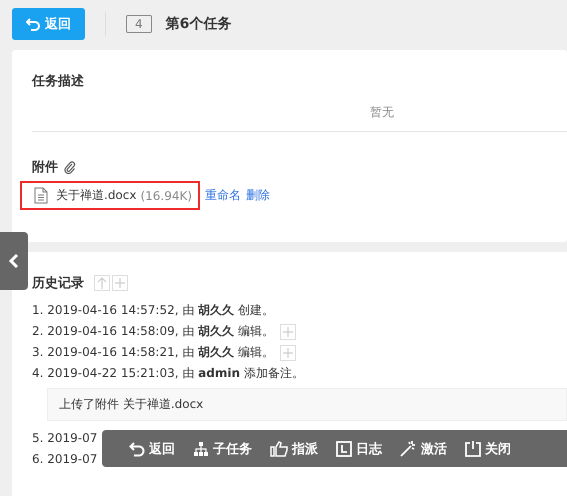  Describe the element at coordinates (408, 448) in the screenshot. I see `magic-wand-icon` at that location.